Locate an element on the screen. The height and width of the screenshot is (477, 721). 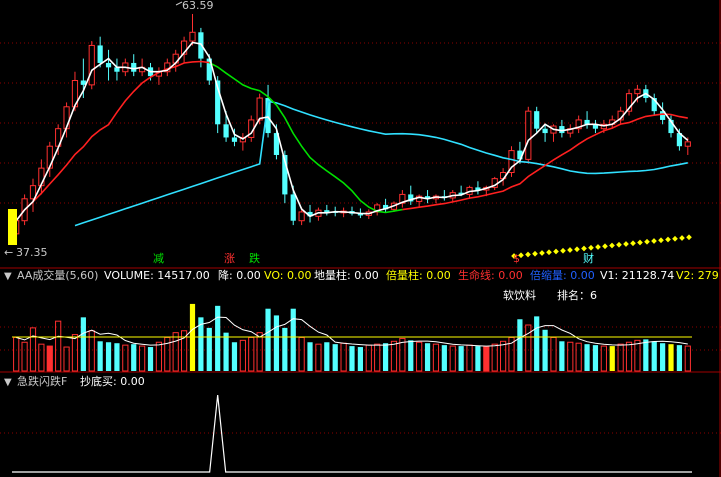
marker-die: 跌 is located at coordinates (254, 258).